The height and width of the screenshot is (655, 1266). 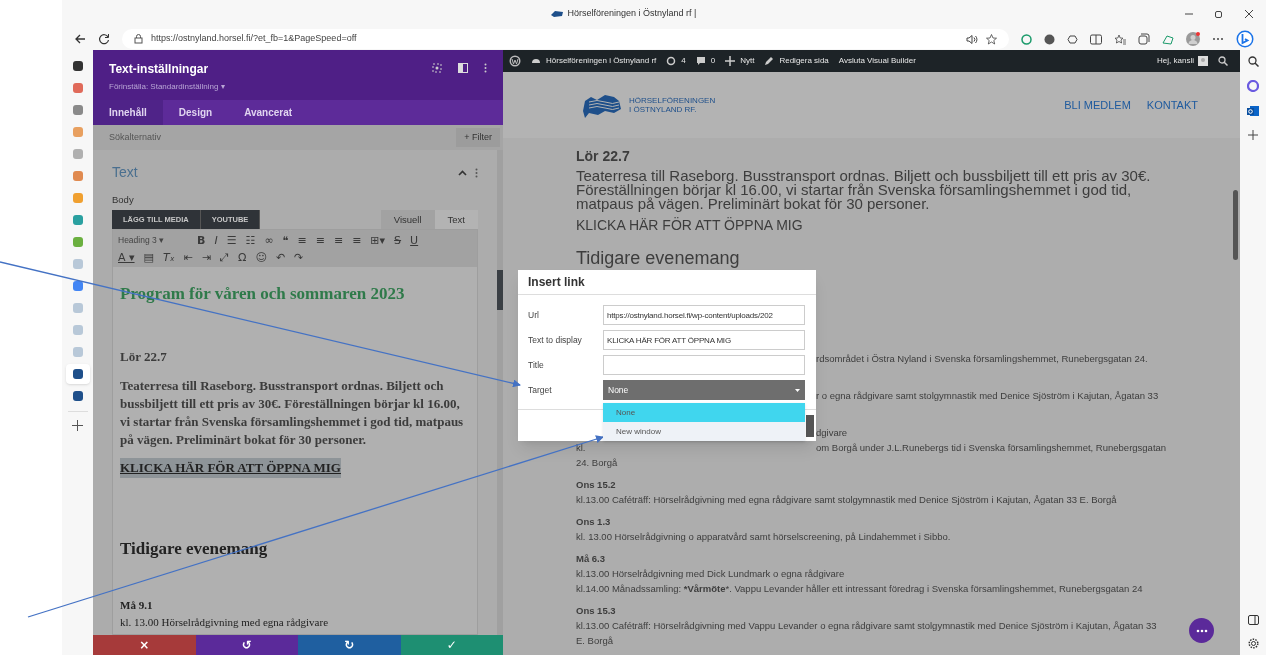 What do you see at coordinates (1120, 39) in the screenshot?
I see `favorites-icon` at bounding box center [1120, 39].